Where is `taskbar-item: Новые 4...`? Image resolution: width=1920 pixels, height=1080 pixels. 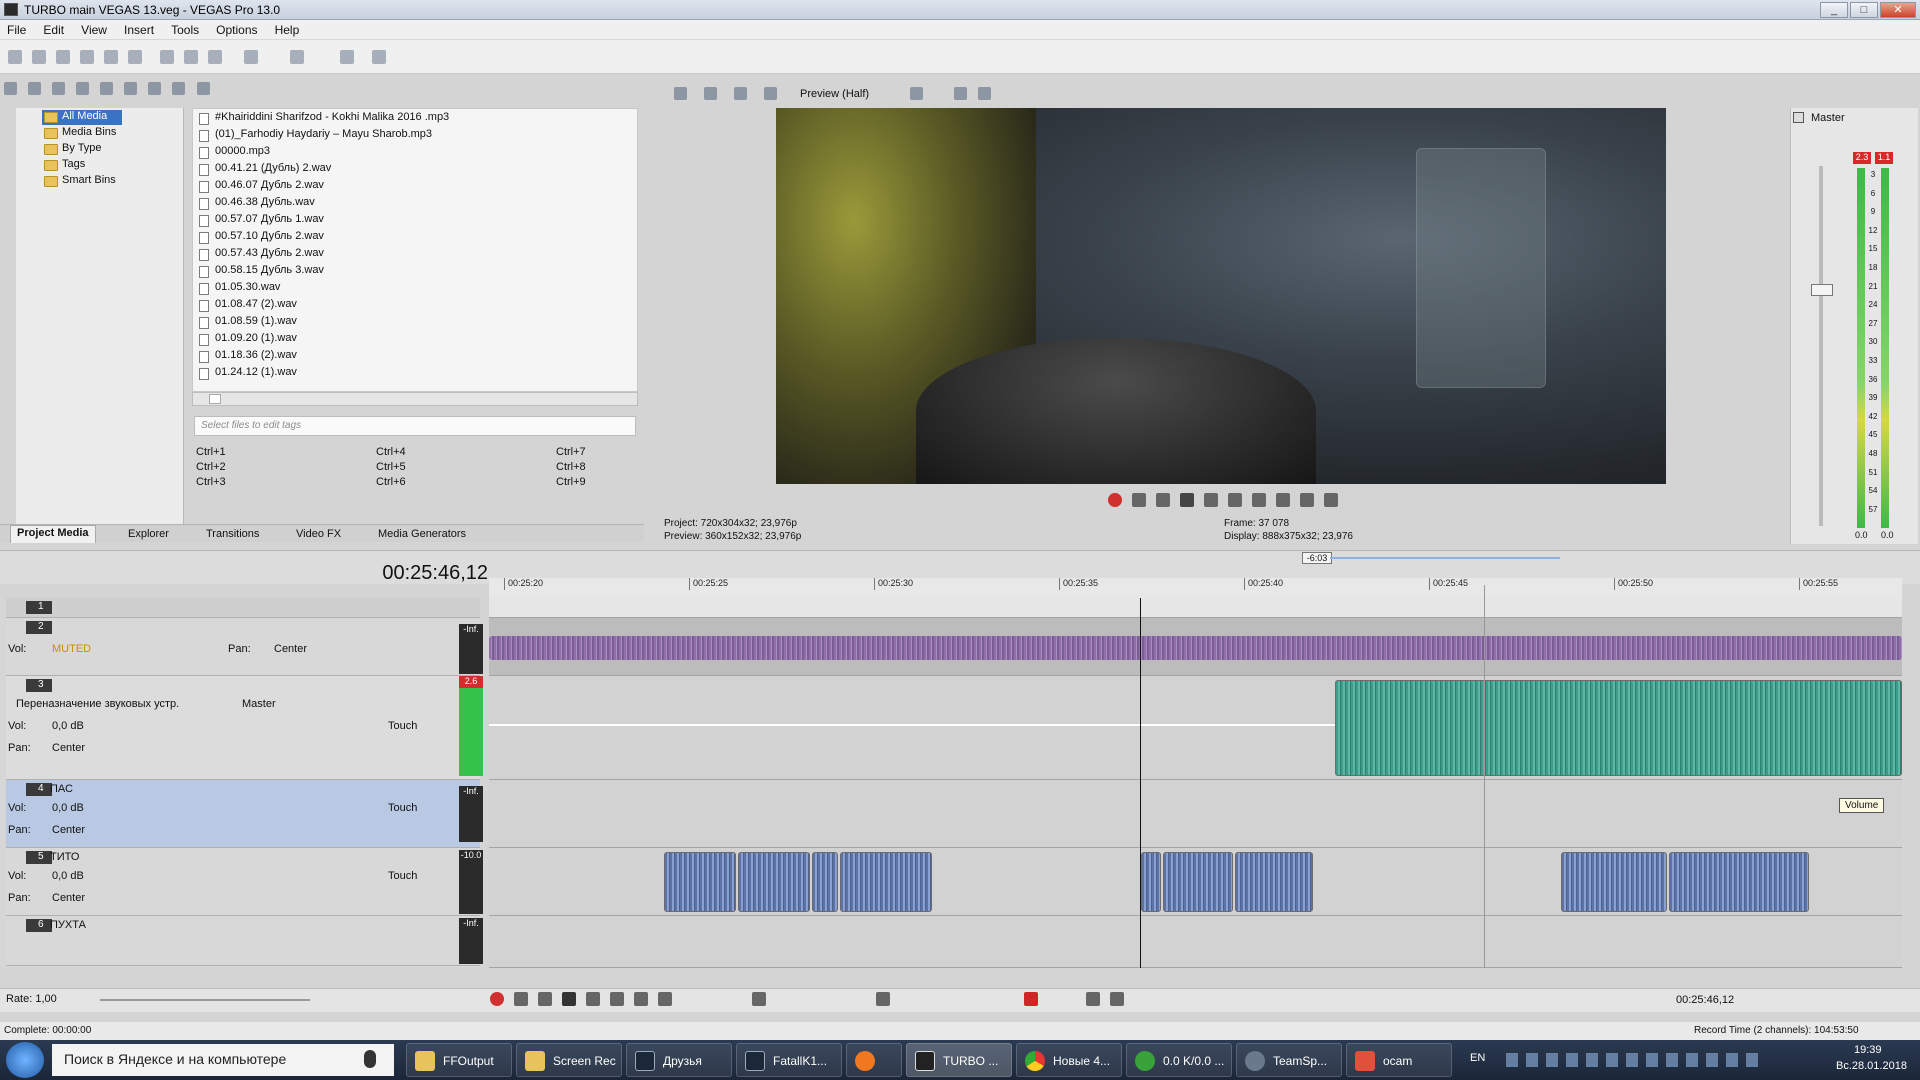 taskbar-item: Новые 4... is located at coordinates (1069, 1060).